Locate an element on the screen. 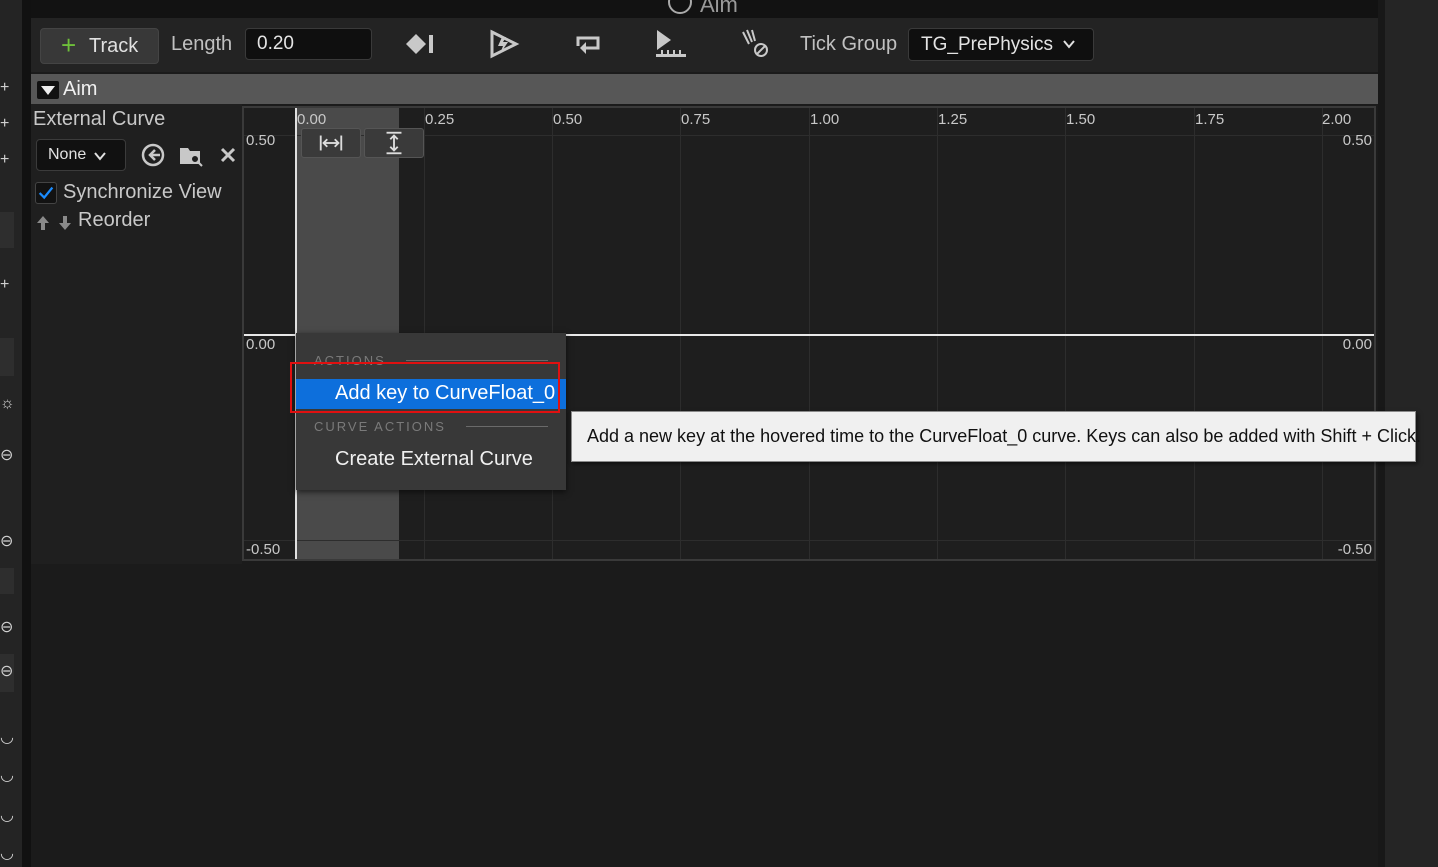 The image size is (1438, 867). checkmark-icon is located at coordinates (46, 193).